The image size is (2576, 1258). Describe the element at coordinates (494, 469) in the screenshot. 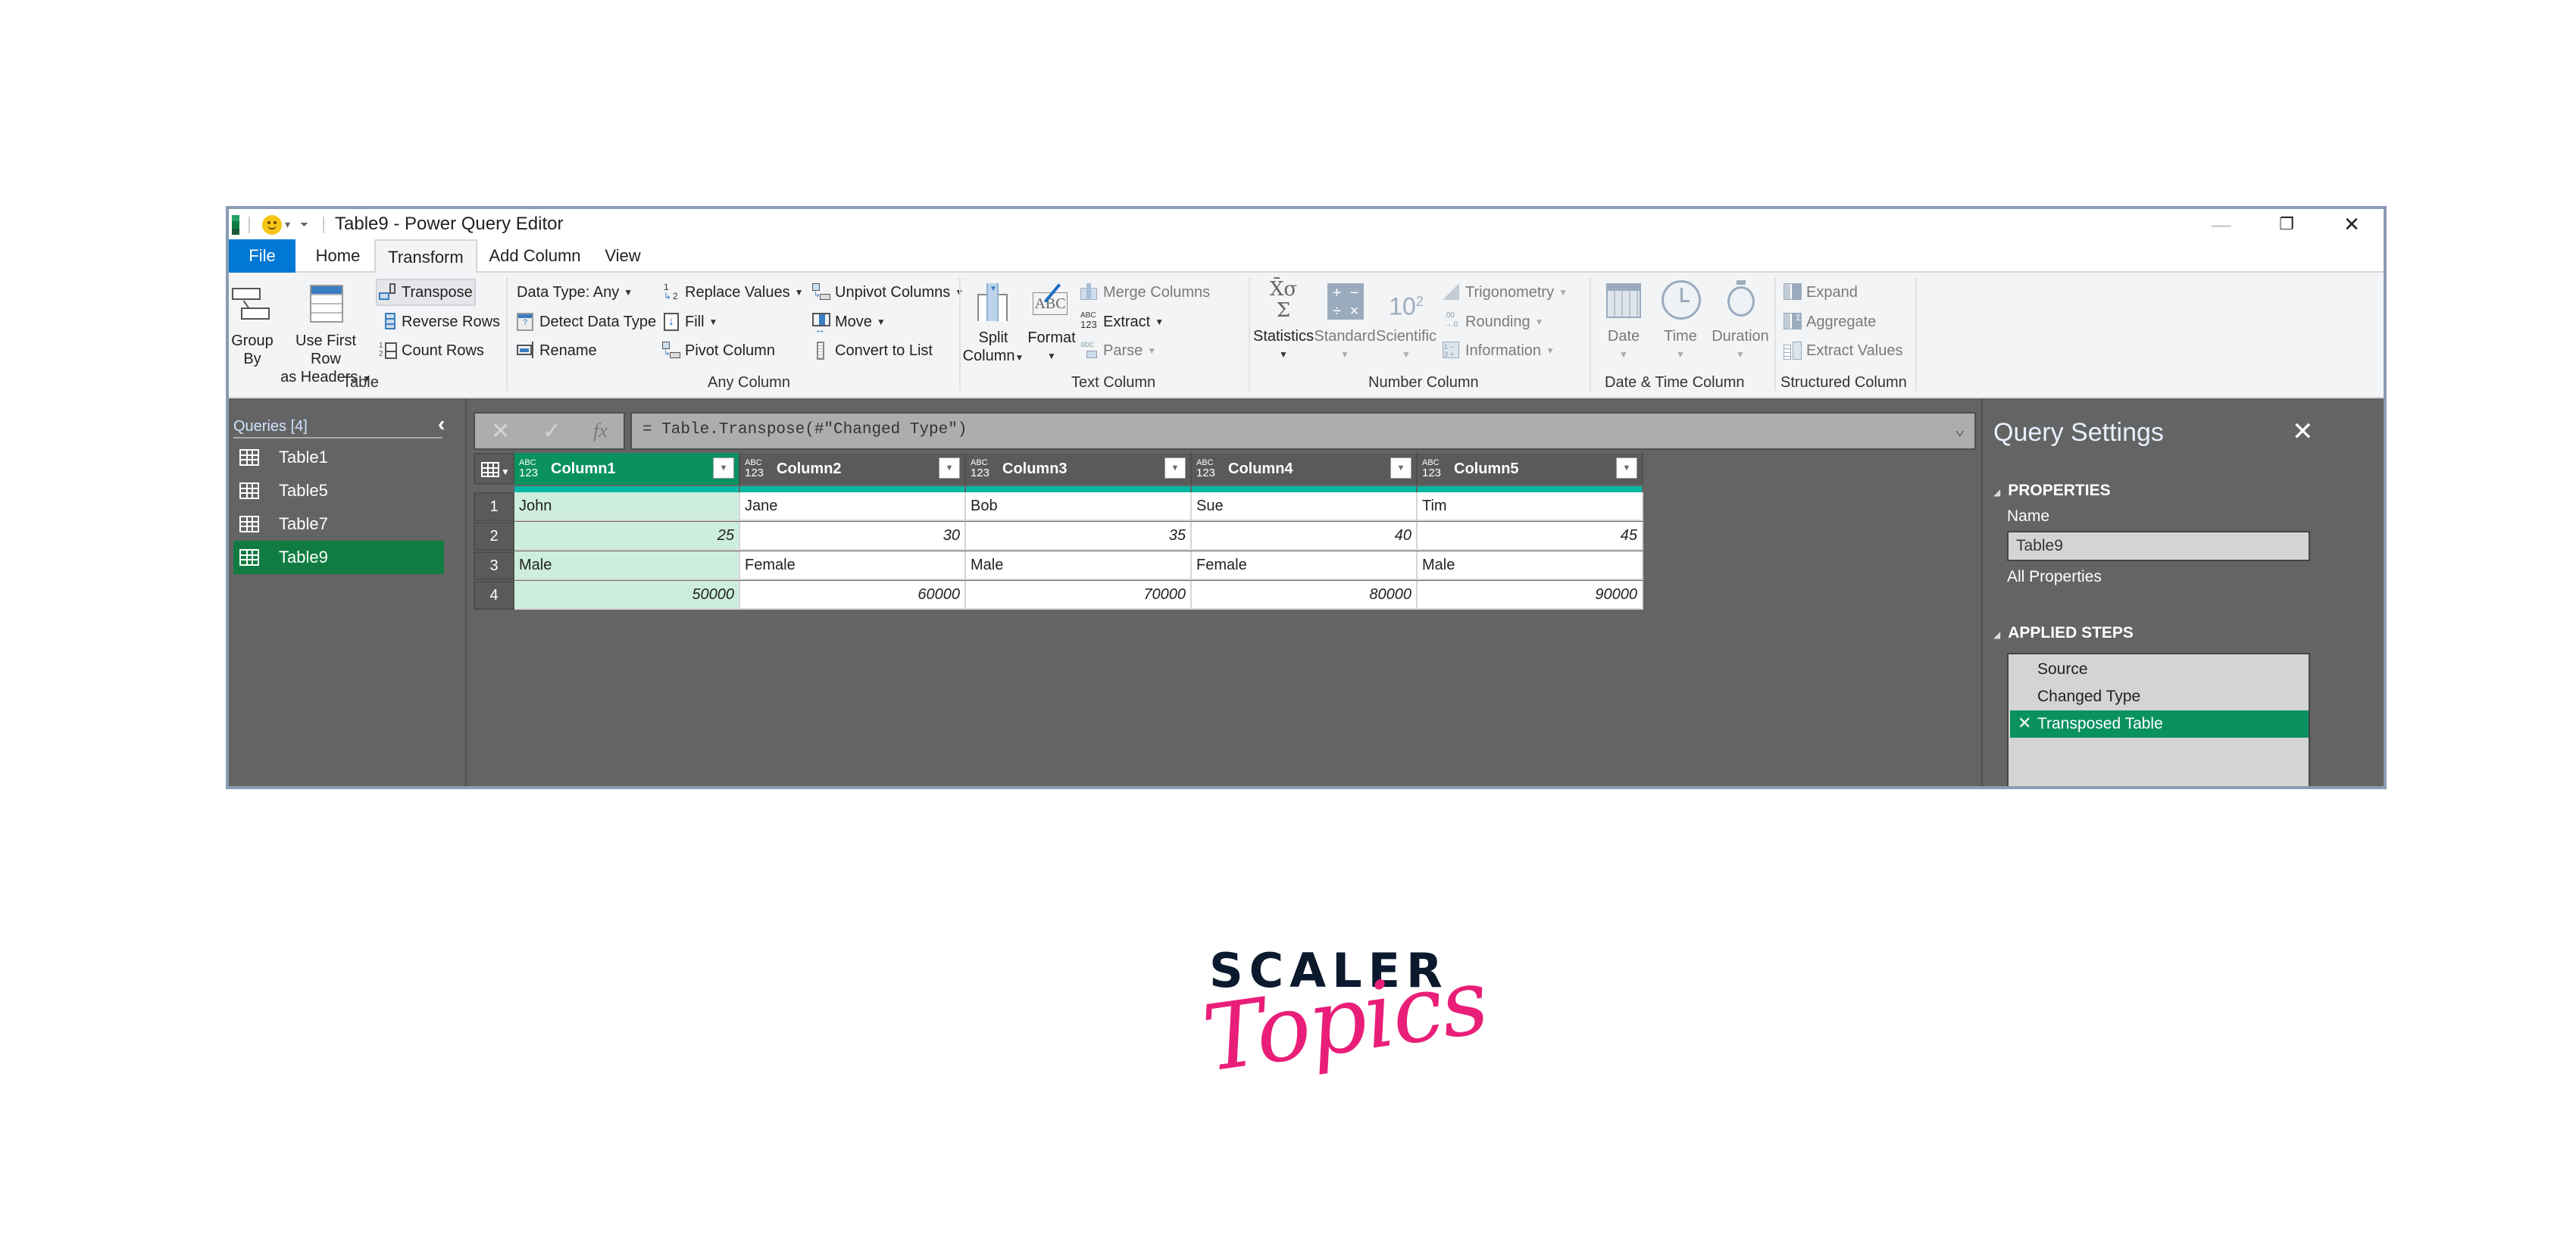

I see `table-menu-button: ▼` at that location.